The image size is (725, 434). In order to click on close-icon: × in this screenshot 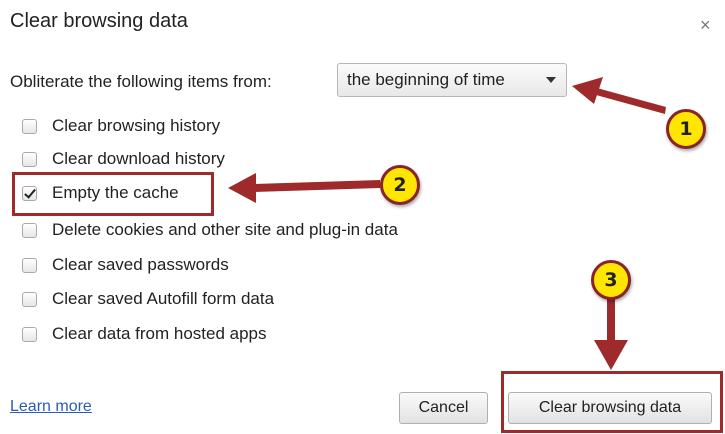, I will do `click(705, 25)`.